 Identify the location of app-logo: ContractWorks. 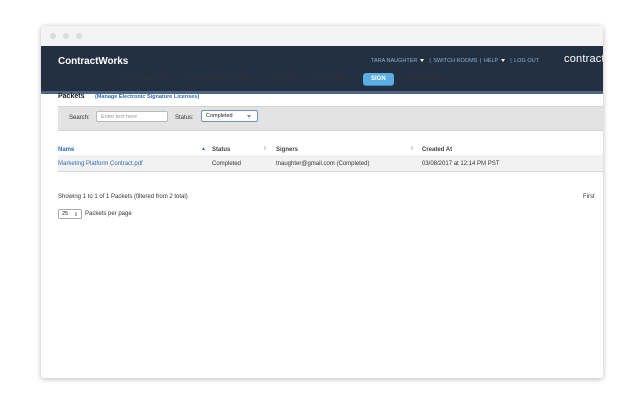
(93, 61).